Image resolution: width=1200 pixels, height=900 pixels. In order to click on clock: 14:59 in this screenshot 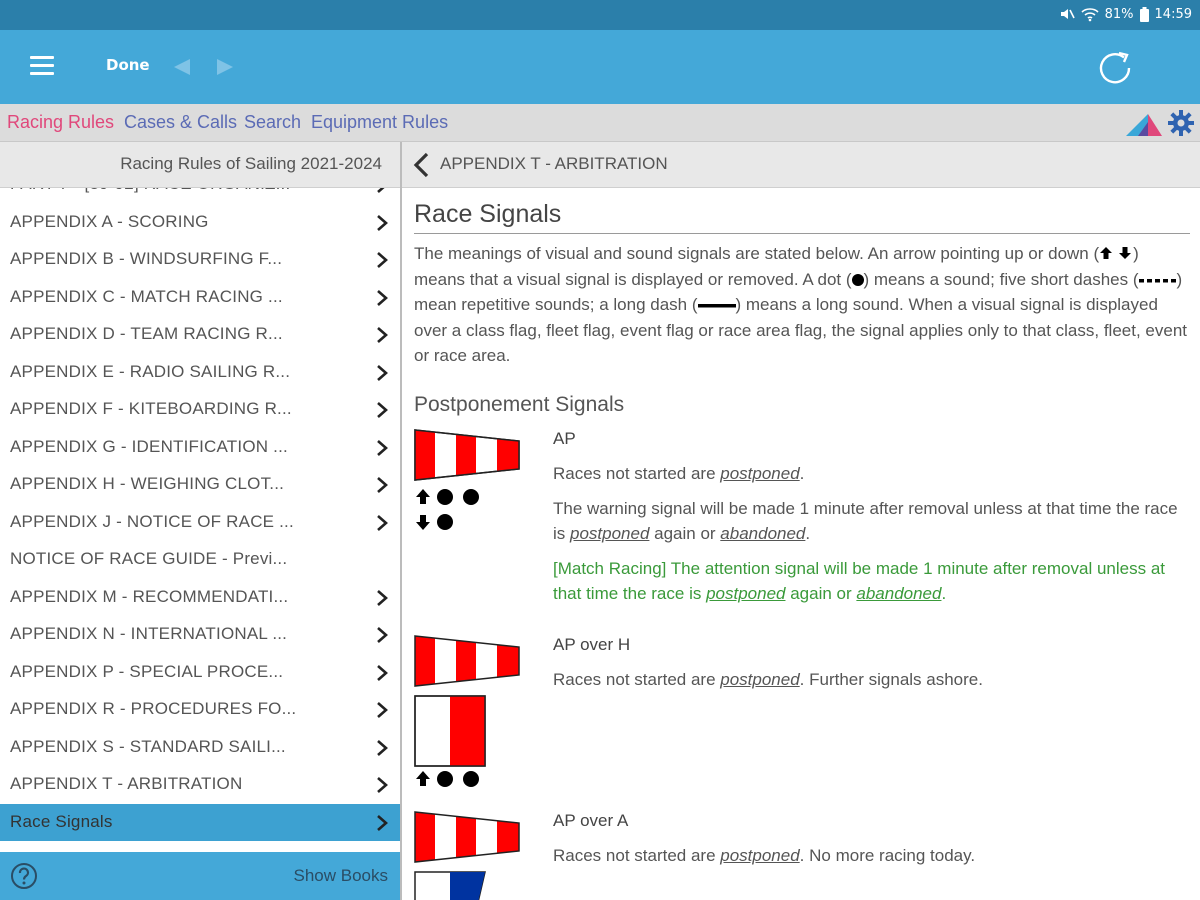, I will do `click(1173, 14)`.